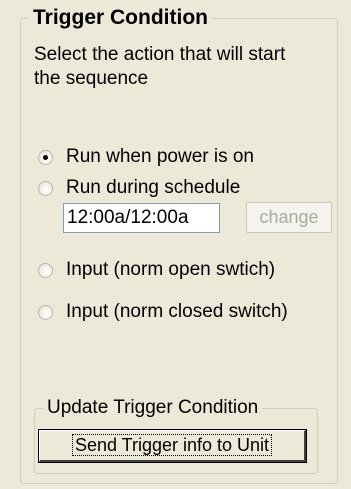  What do you see at coordinates (153, 408) in the screenshot?
I see `update-trigger-title: Update Trigger Condition` at bounding box center [153, 408].